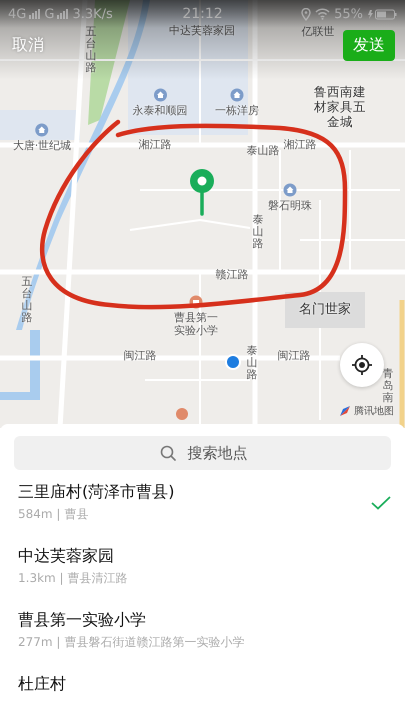 This screenshot has height=720, width=405. I want to click on area-label: 名门世家, so click(325, 310).